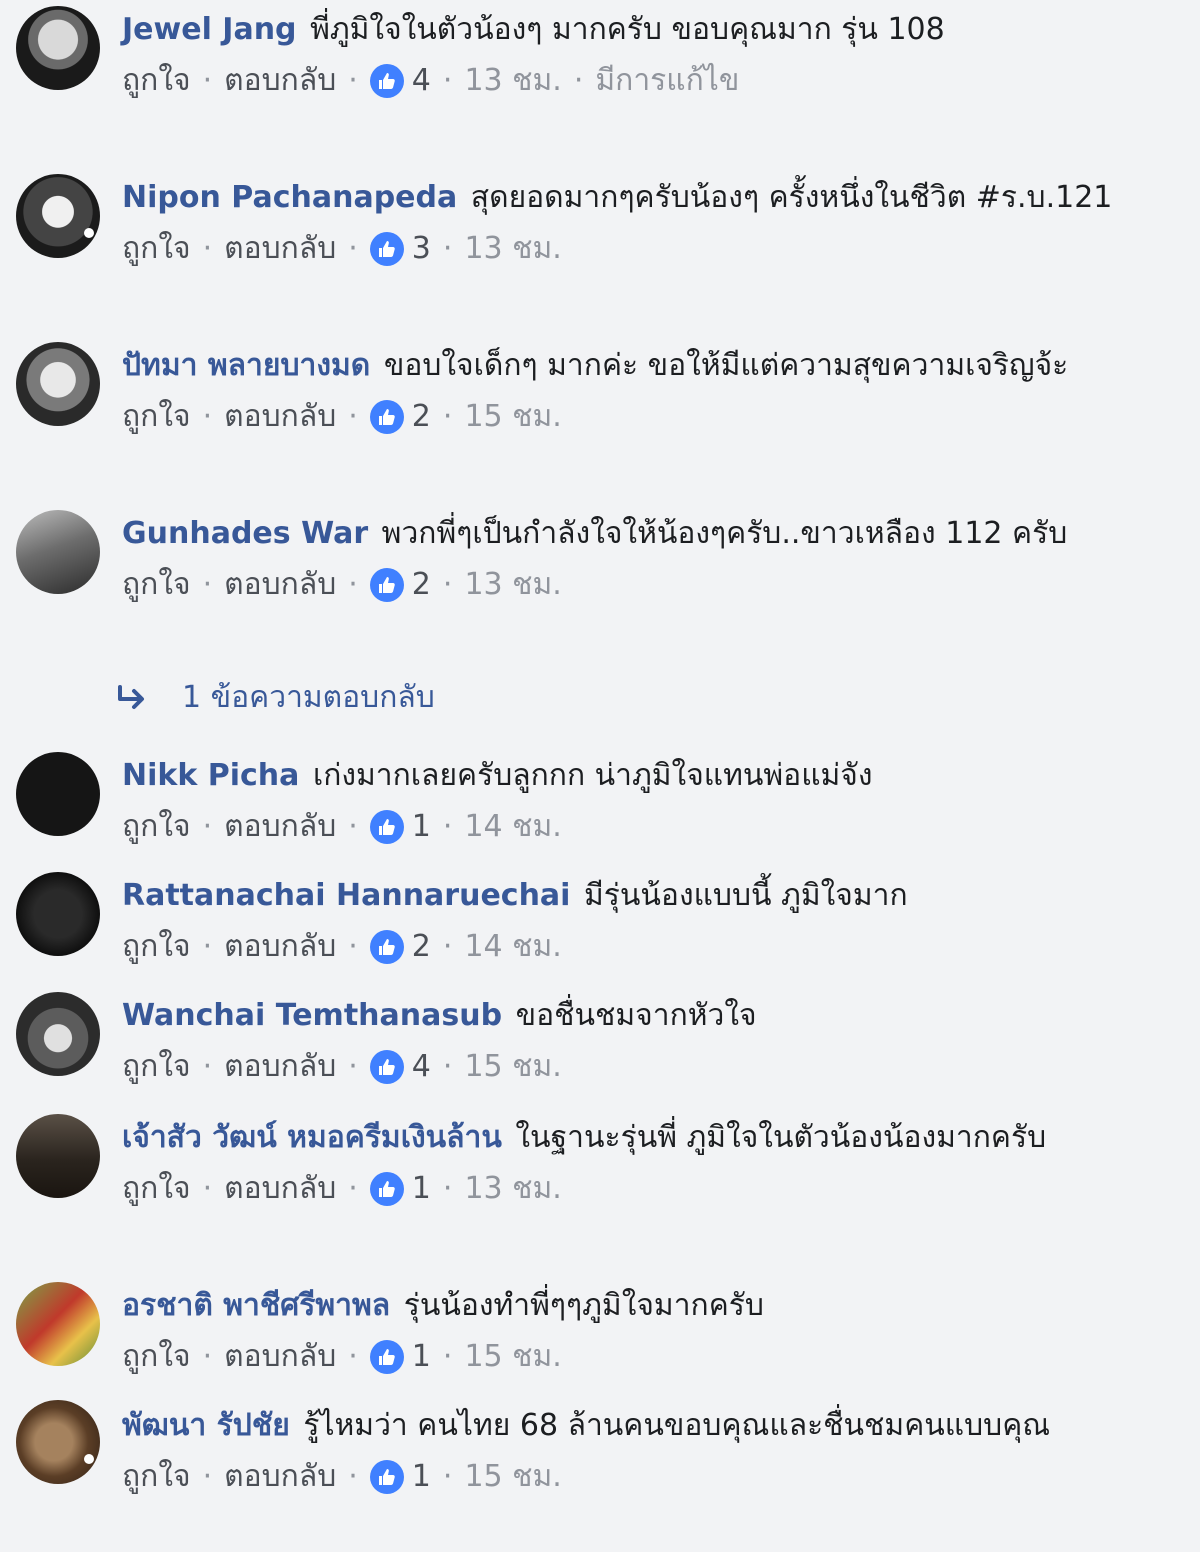  I want to click on comment-author: พัฒนา รัปชัย, so click(206, 1425).